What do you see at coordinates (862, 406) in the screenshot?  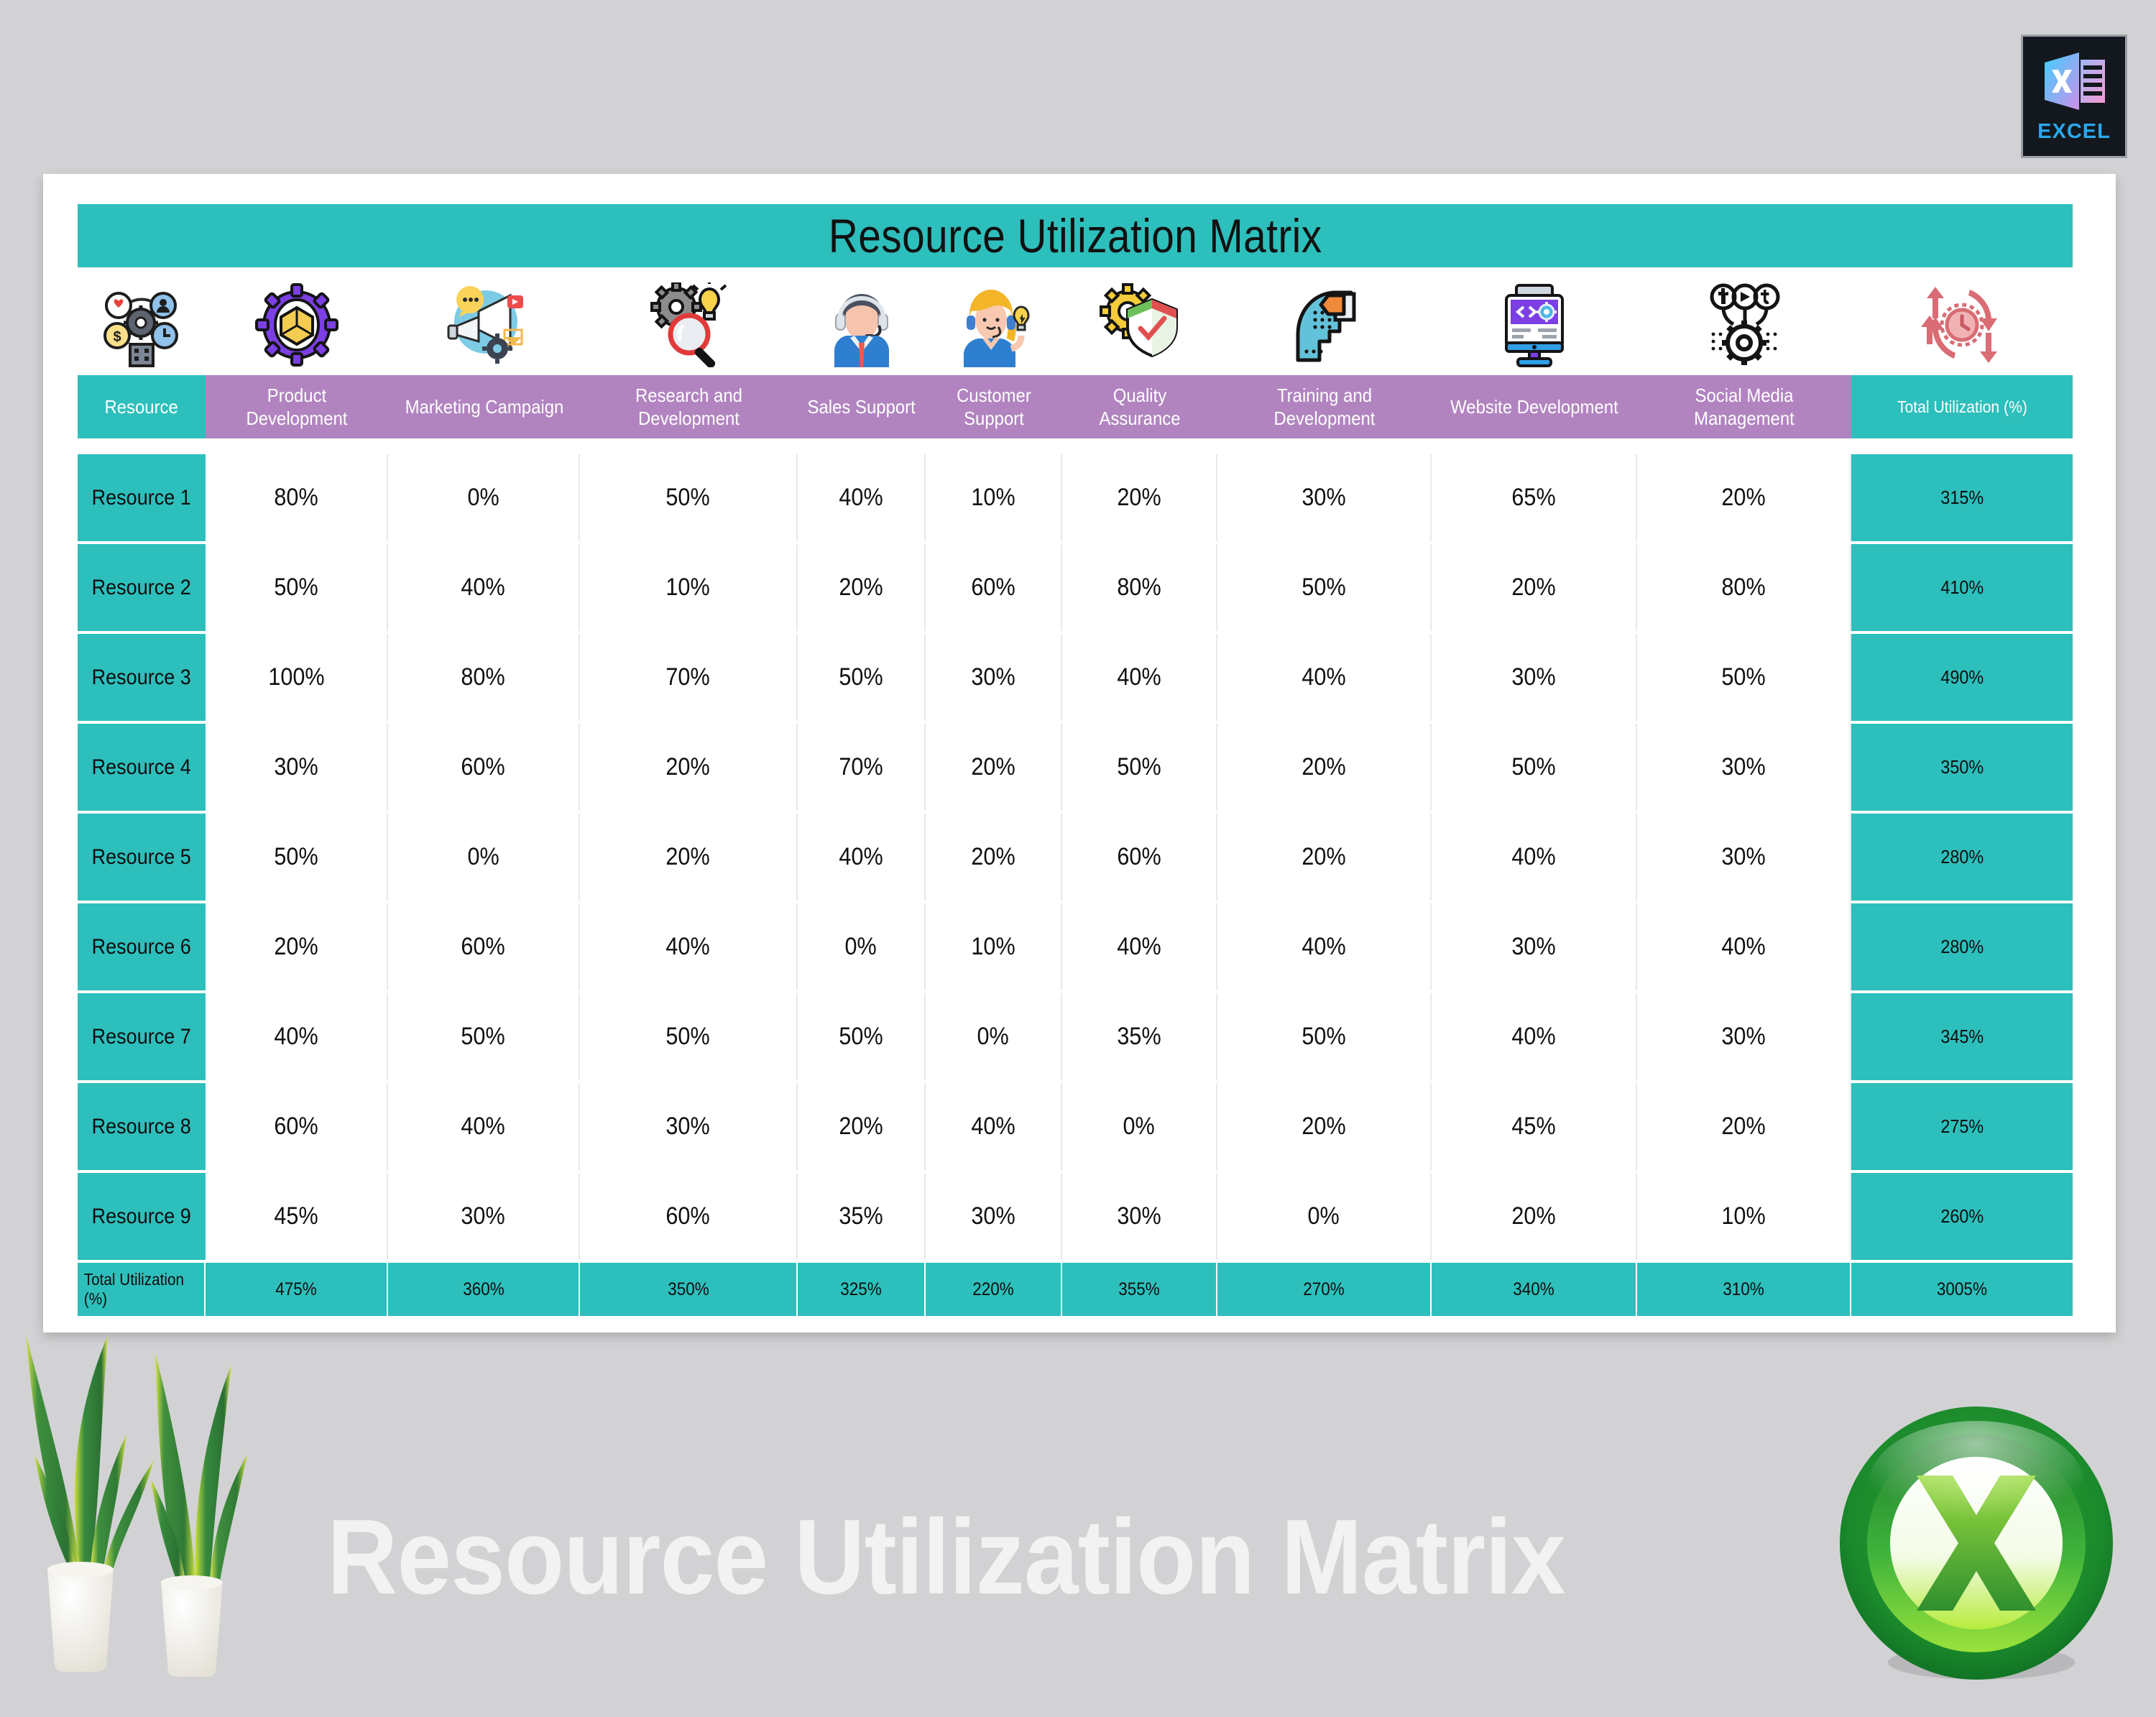 I see `column-header-sales-support: Sales Support` at bounding box center [862, 406].